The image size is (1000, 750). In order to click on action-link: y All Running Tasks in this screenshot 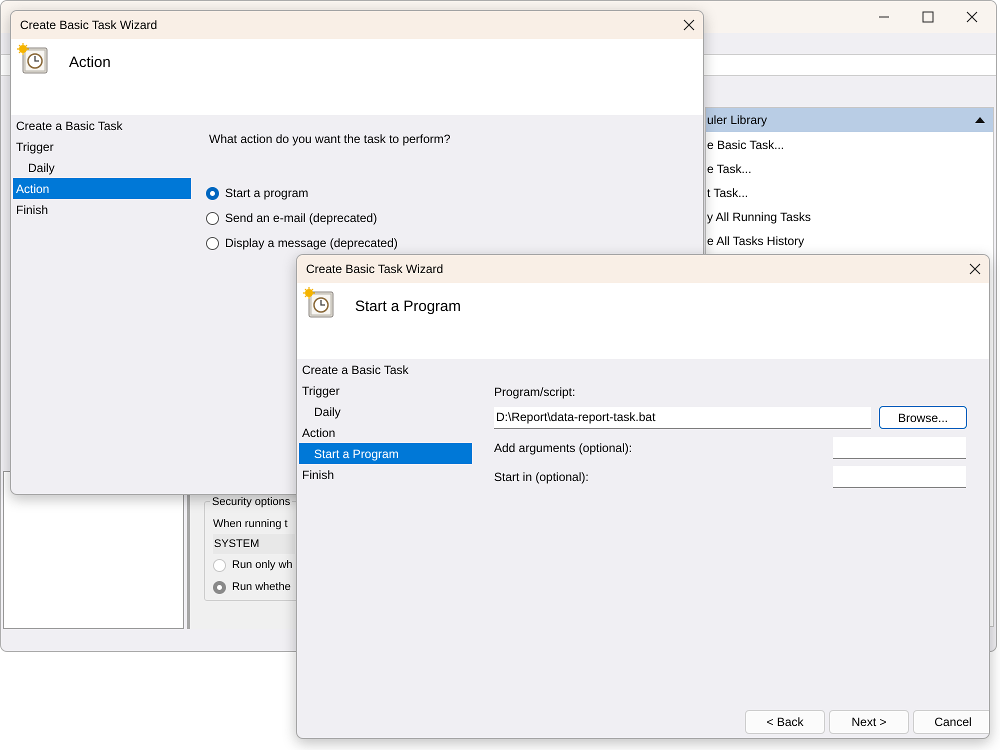, I will do `click(849, 217)`.